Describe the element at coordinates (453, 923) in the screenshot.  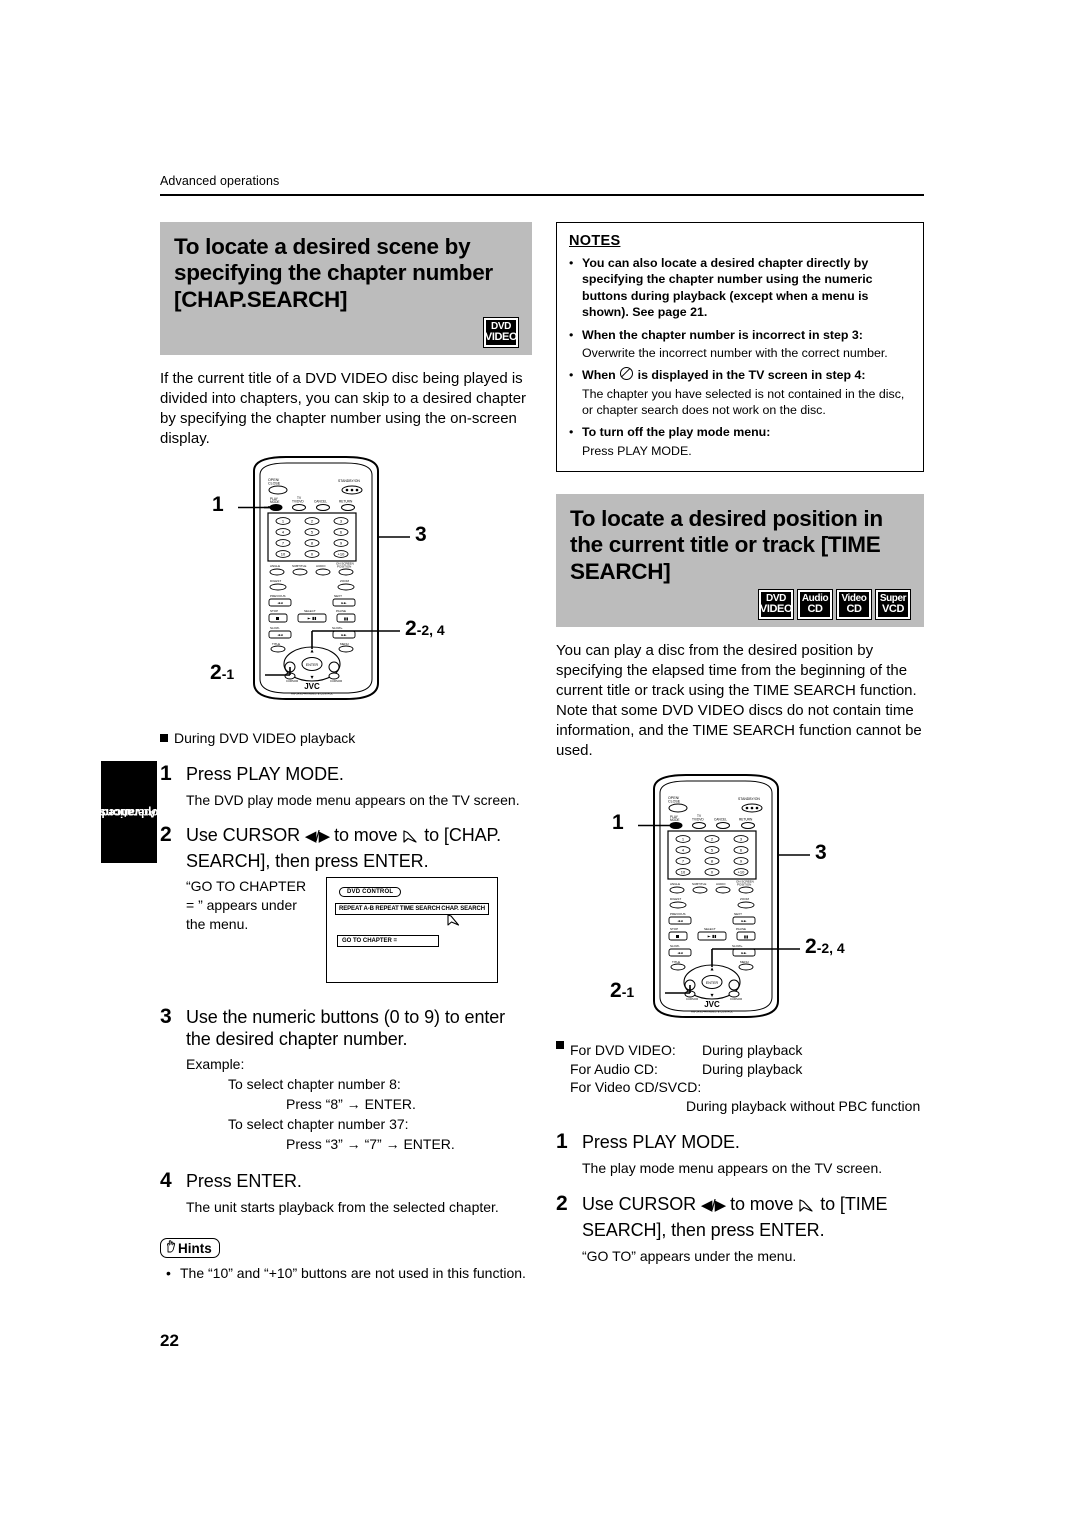
I see `osd-cursor-icon` at that location.